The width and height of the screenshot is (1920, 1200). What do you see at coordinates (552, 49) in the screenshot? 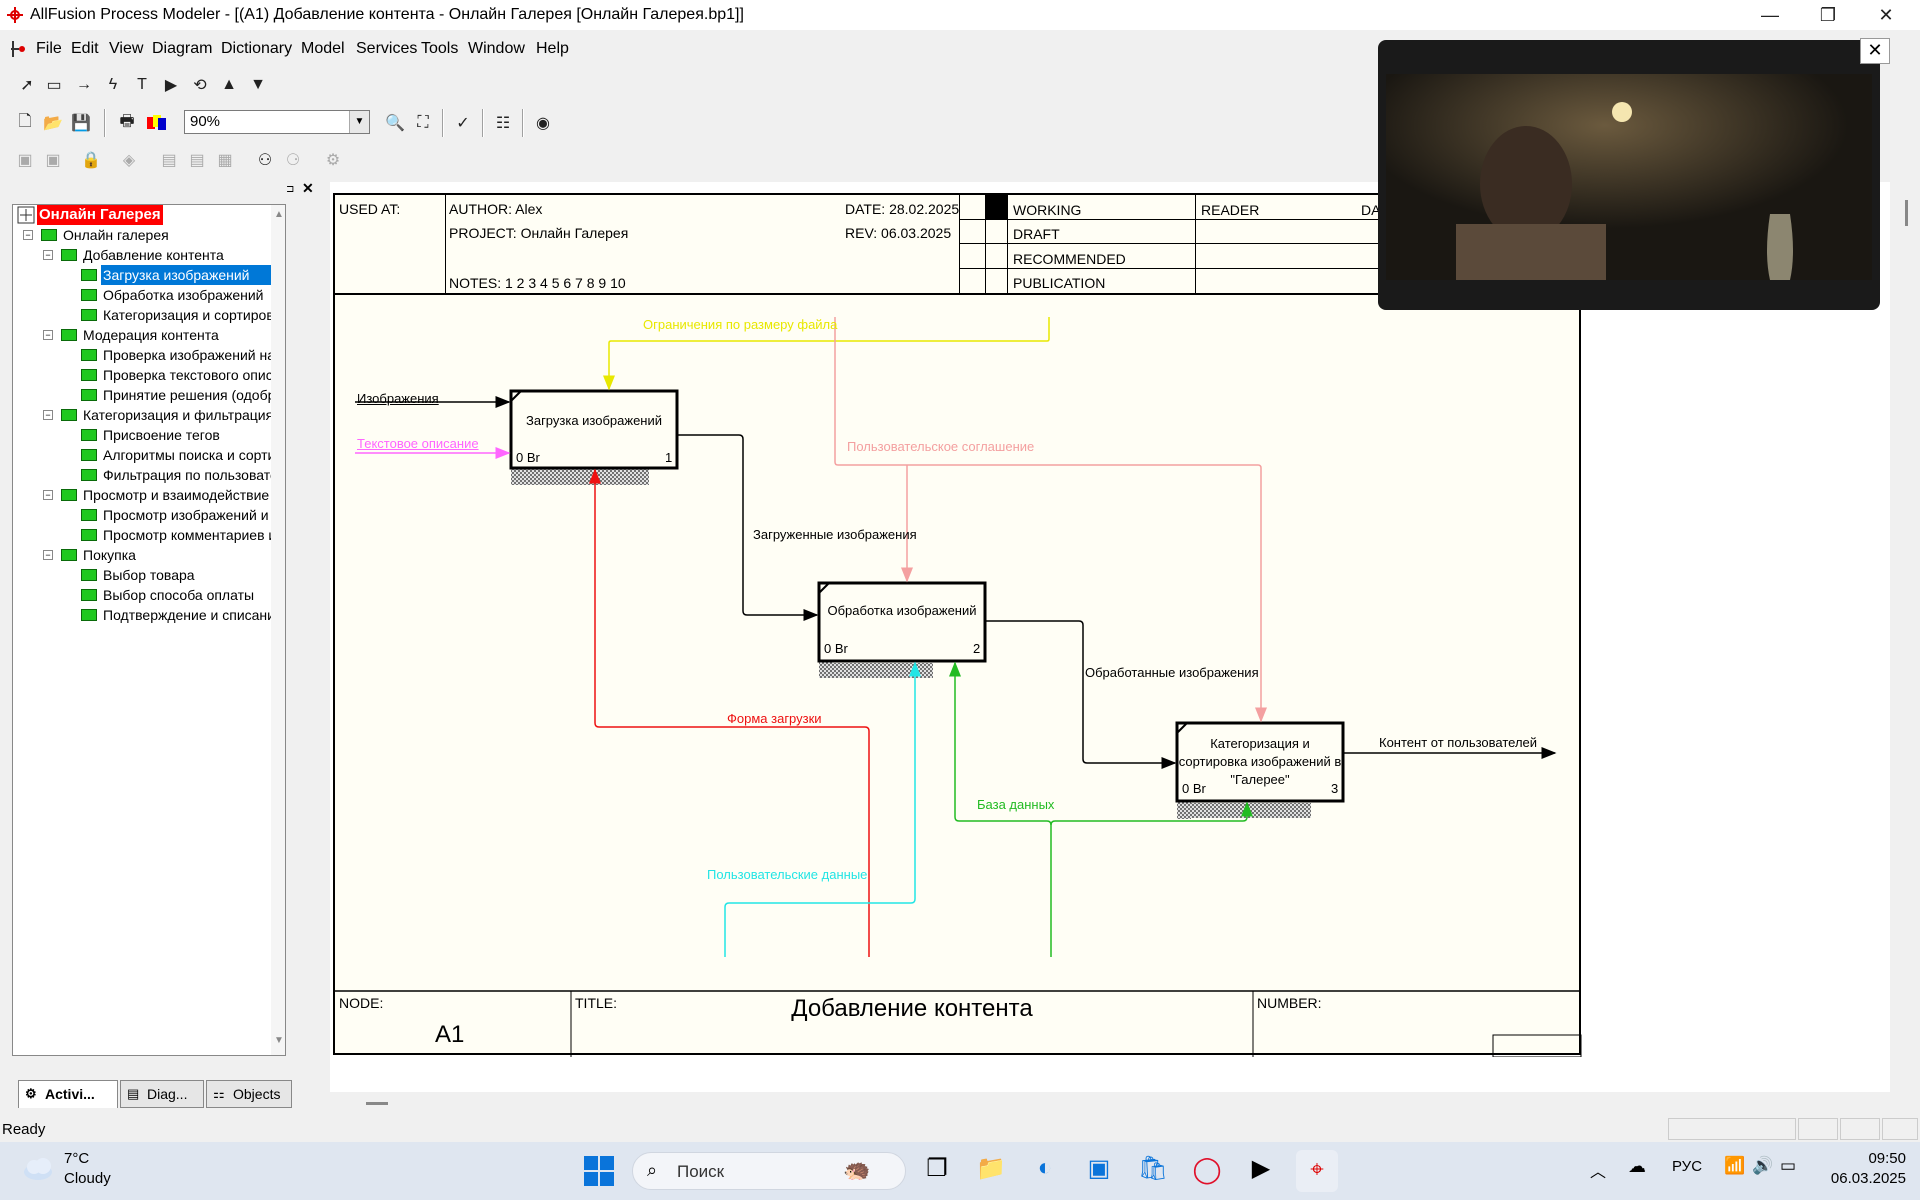
I see `menu-help: Help` at bounding box center [552, 49].